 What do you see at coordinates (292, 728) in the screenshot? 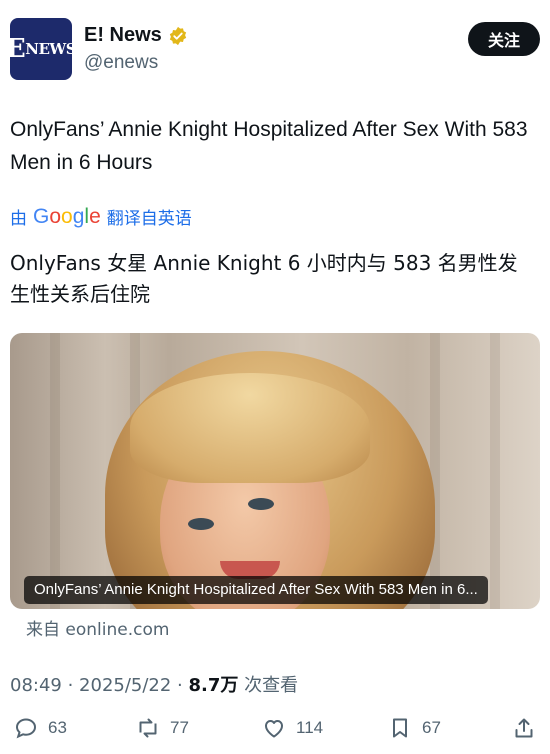
I see `like-button: 114` at bounding box center [292, 728].